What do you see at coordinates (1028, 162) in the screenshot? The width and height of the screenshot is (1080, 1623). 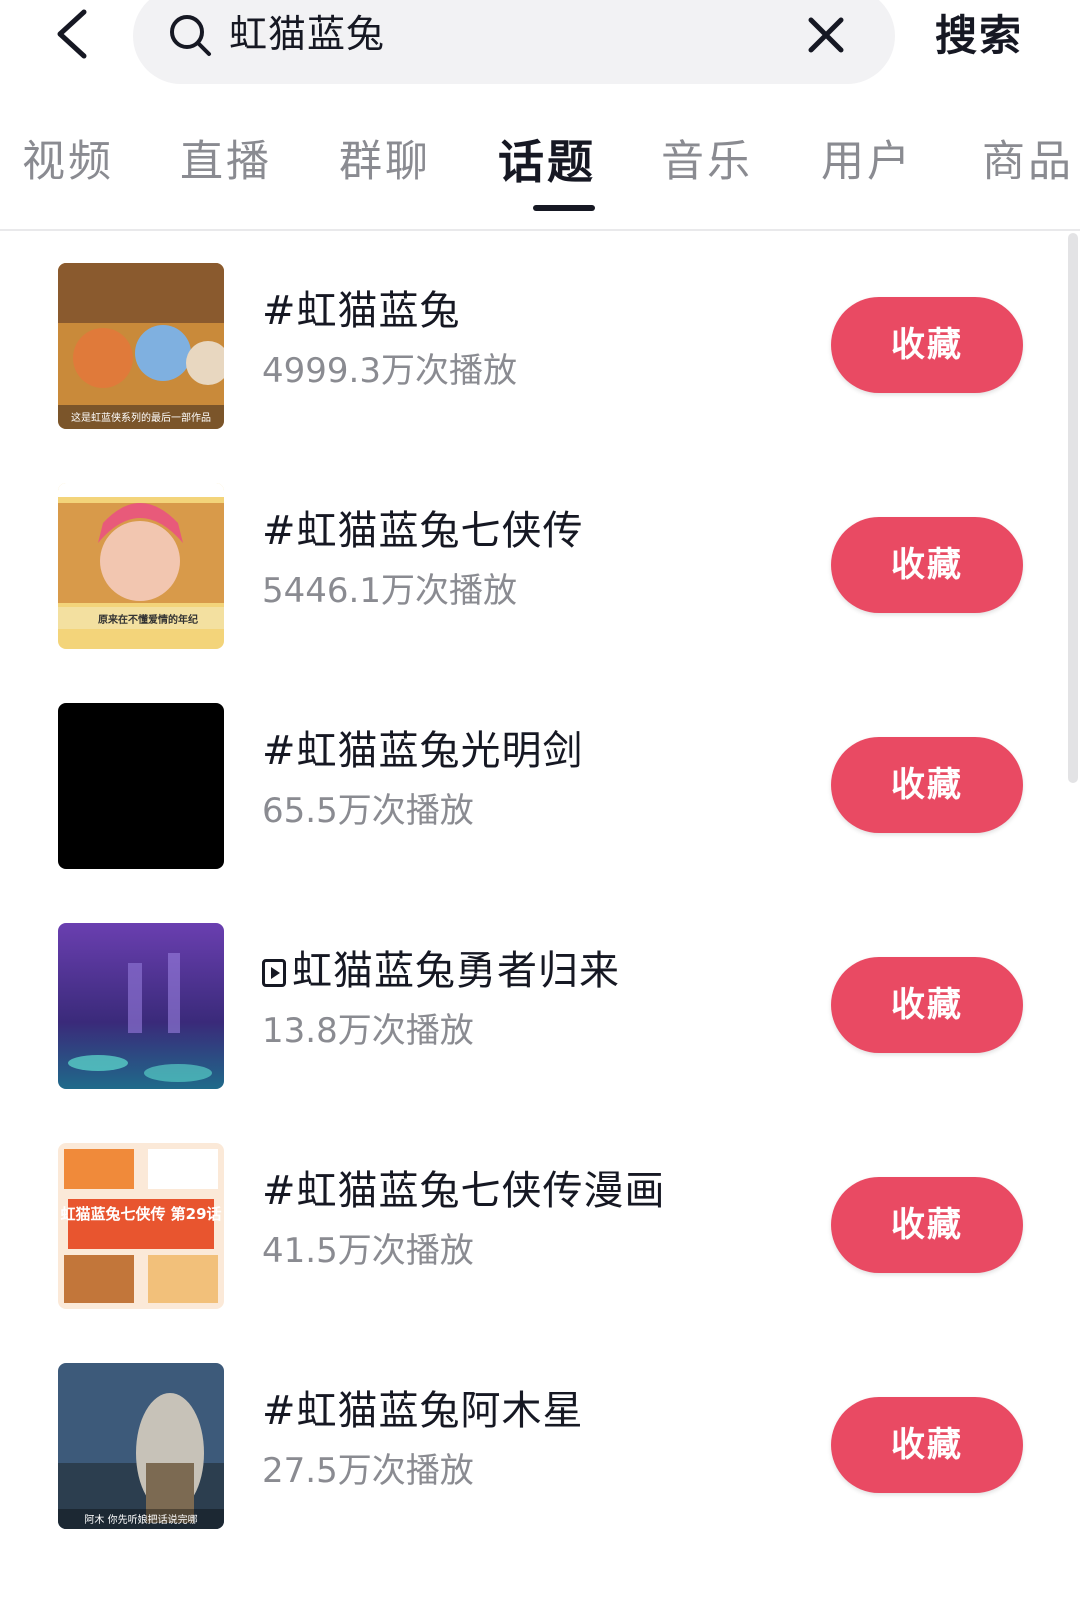 I see `tab-product: 商品` at bounding box center [1028, 162].